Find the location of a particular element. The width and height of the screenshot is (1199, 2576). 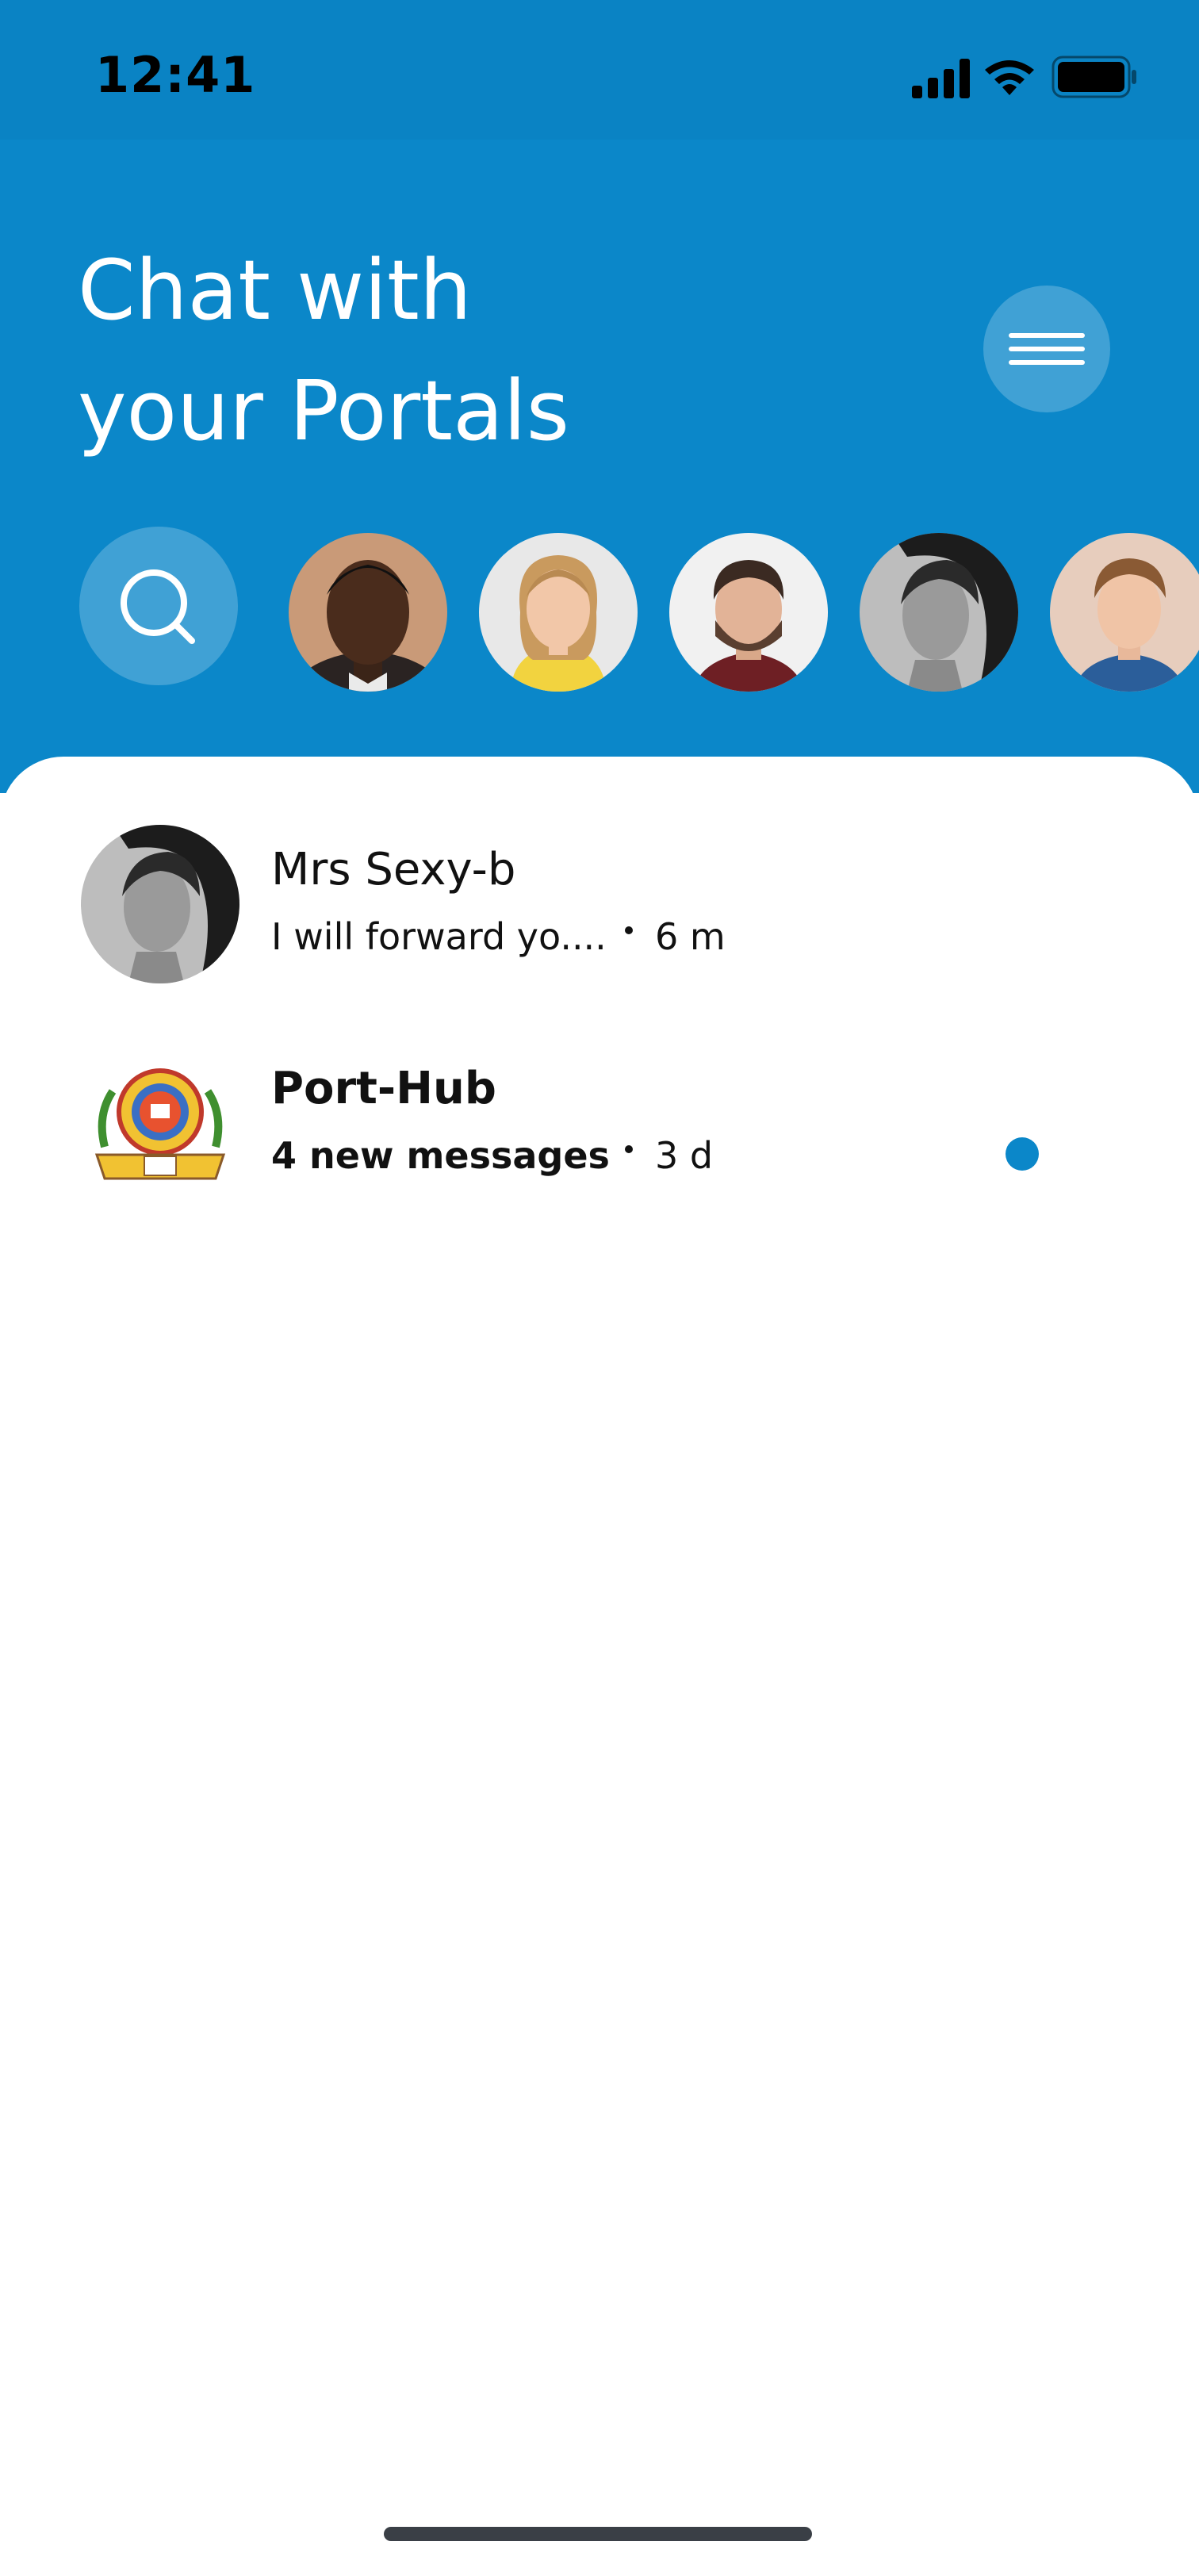

wifi-icon is located at coordinates (1010, 77).